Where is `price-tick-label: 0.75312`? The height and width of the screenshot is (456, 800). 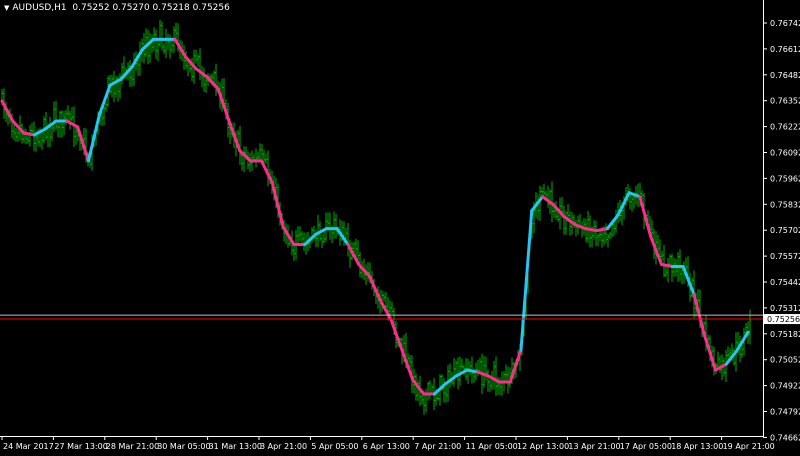
price-tick-label: 0.75312 is located at coordinates (785, 308).